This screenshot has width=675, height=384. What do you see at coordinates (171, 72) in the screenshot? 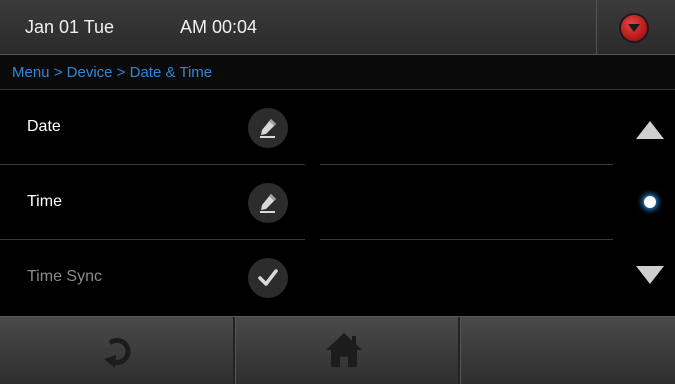
I see `breadcrumb-item-date-time: Date & Time` at bounding box center [171, 72].